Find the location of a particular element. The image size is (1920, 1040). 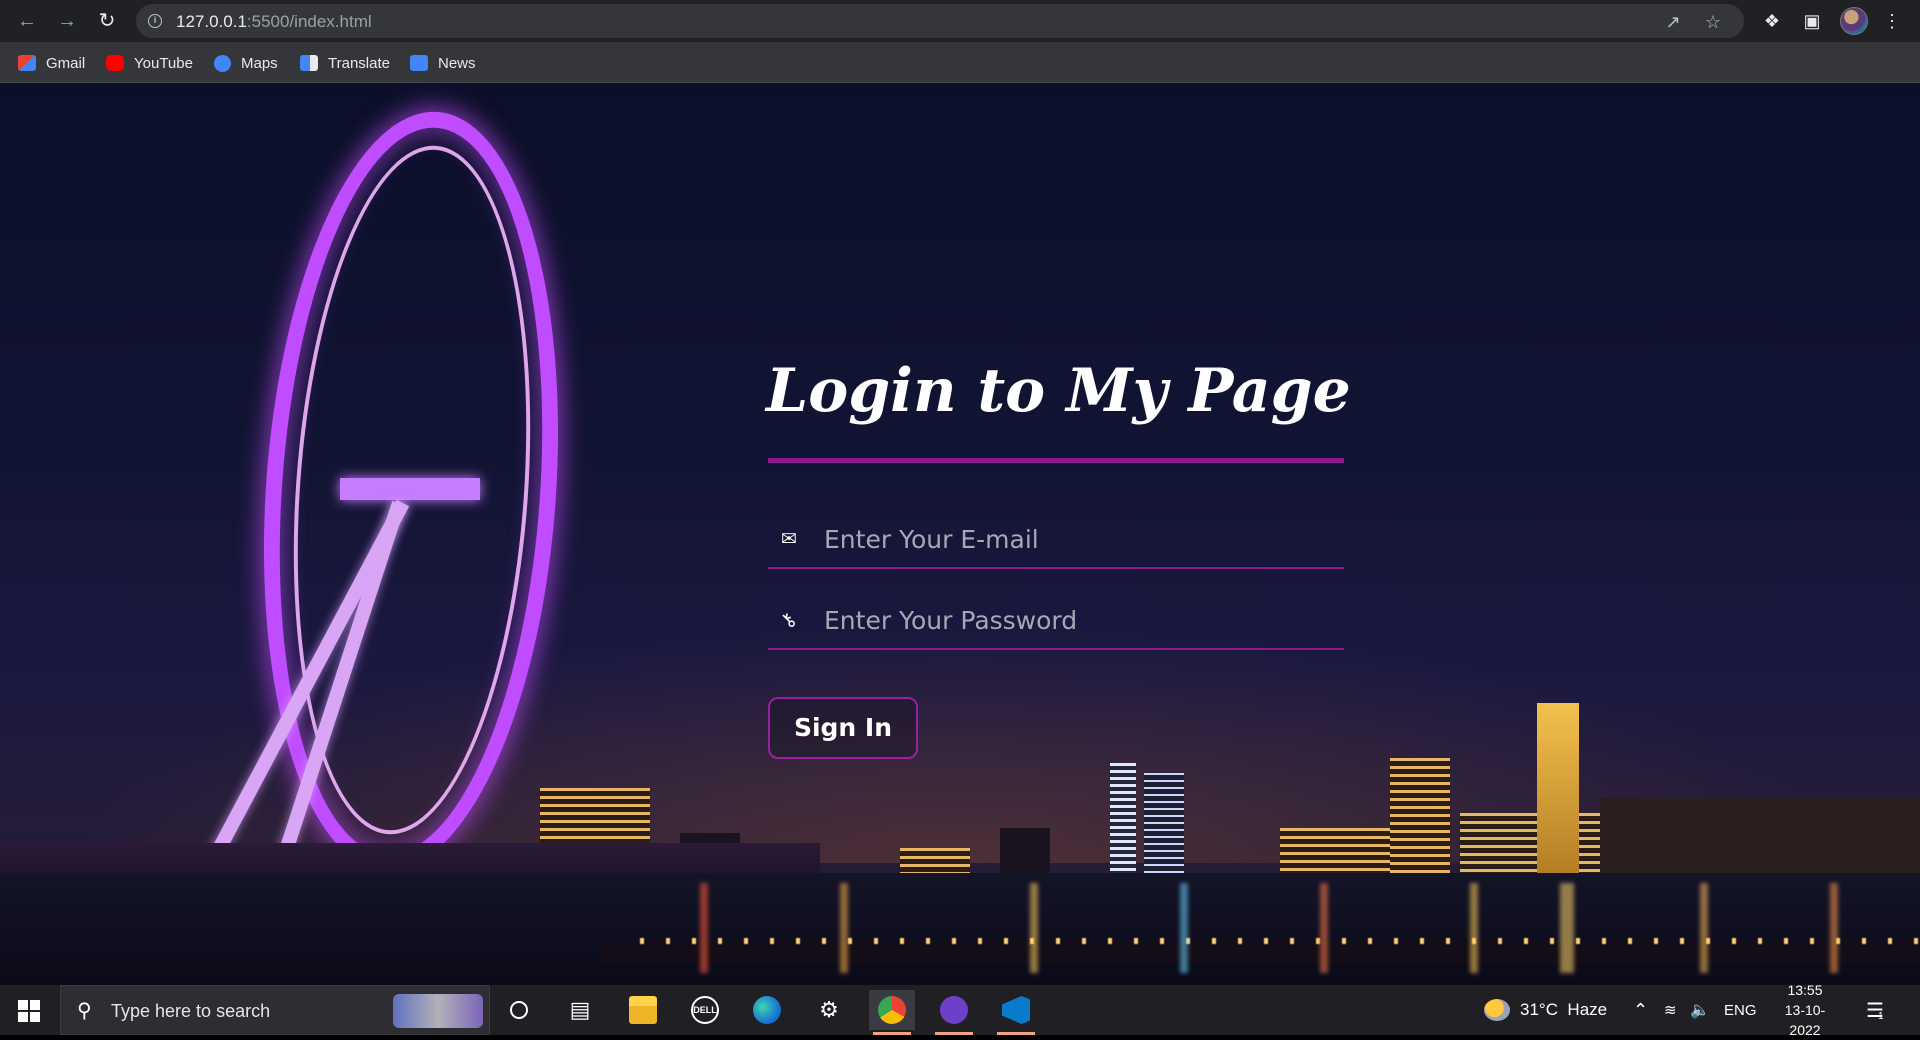

email-field: ✉ is located at coordinates (1056, 541).